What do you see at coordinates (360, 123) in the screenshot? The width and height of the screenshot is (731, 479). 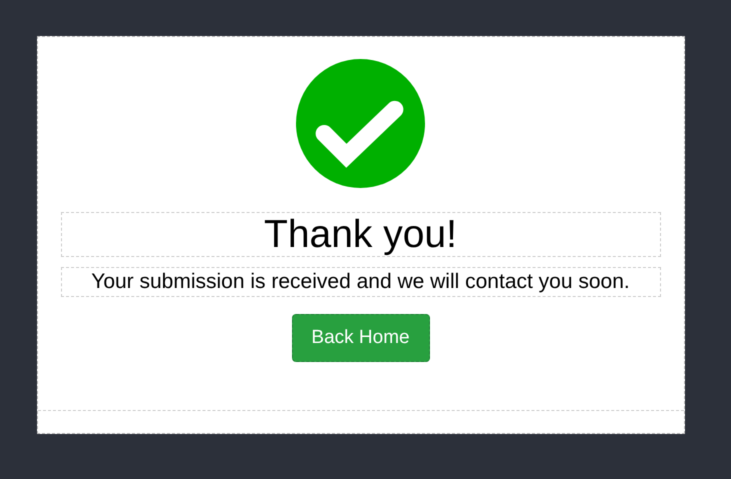 I see `checkmark-icon` at bounding box center [360, 123].